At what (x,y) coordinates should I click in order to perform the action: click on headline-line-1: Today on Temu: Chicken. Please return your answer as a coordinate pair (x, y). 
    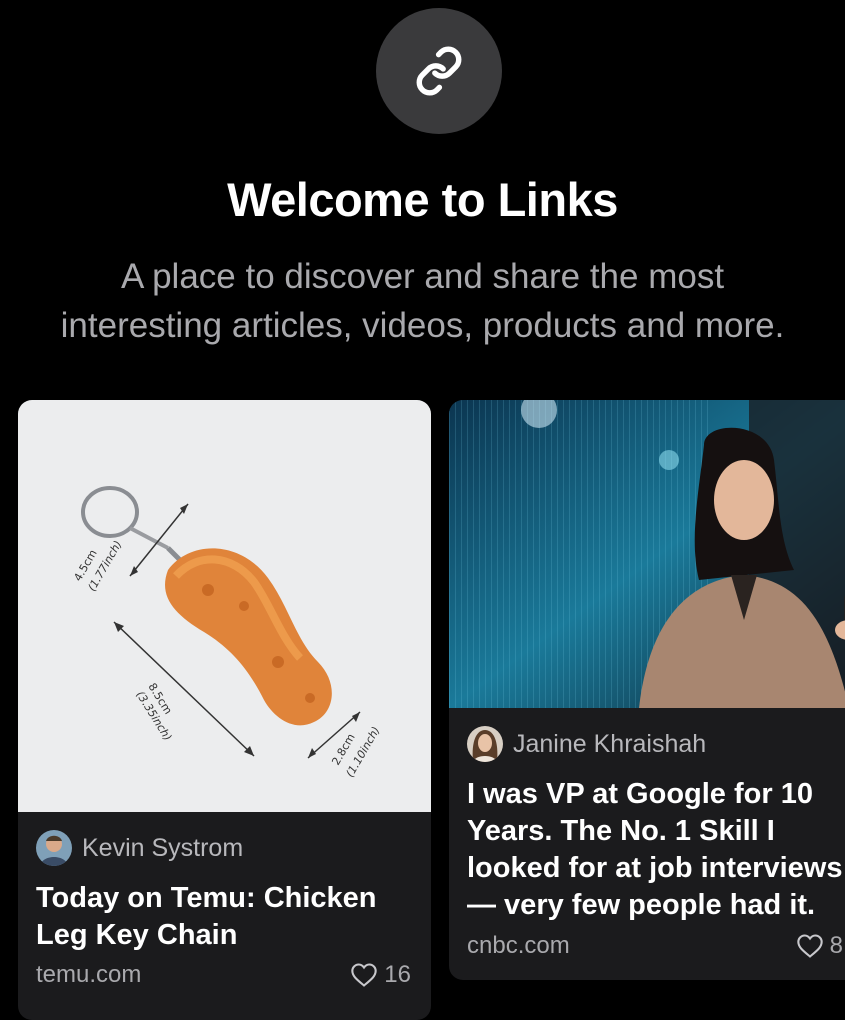
    Looking at the image, I should click on (206, 898).